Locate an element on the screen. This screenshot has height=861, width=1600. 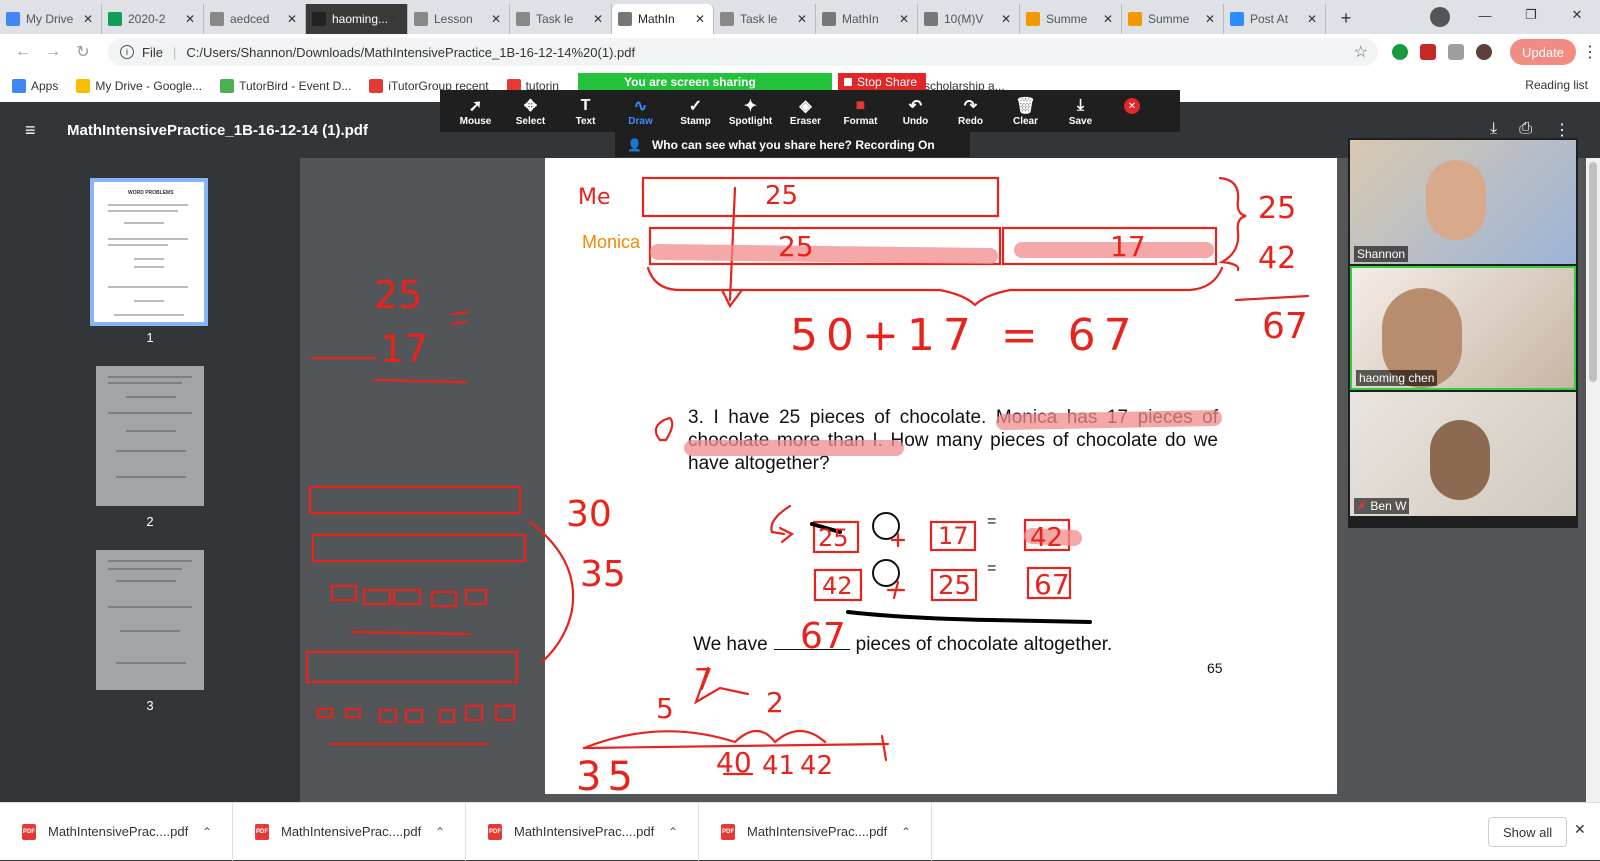
new-tab-button: + is located at coordinates (1346, 18).